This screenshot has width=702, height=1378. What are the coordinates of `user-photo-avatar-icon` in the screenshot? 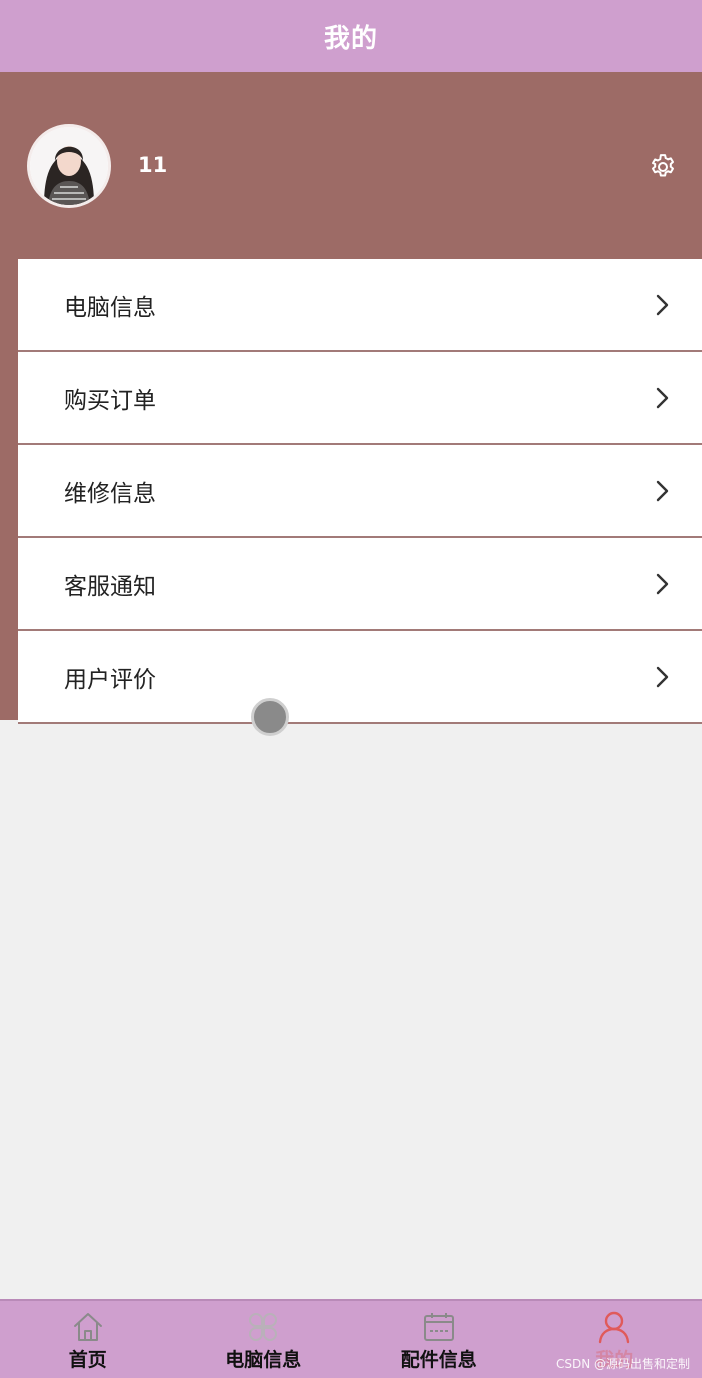 It's located at (69, 166).